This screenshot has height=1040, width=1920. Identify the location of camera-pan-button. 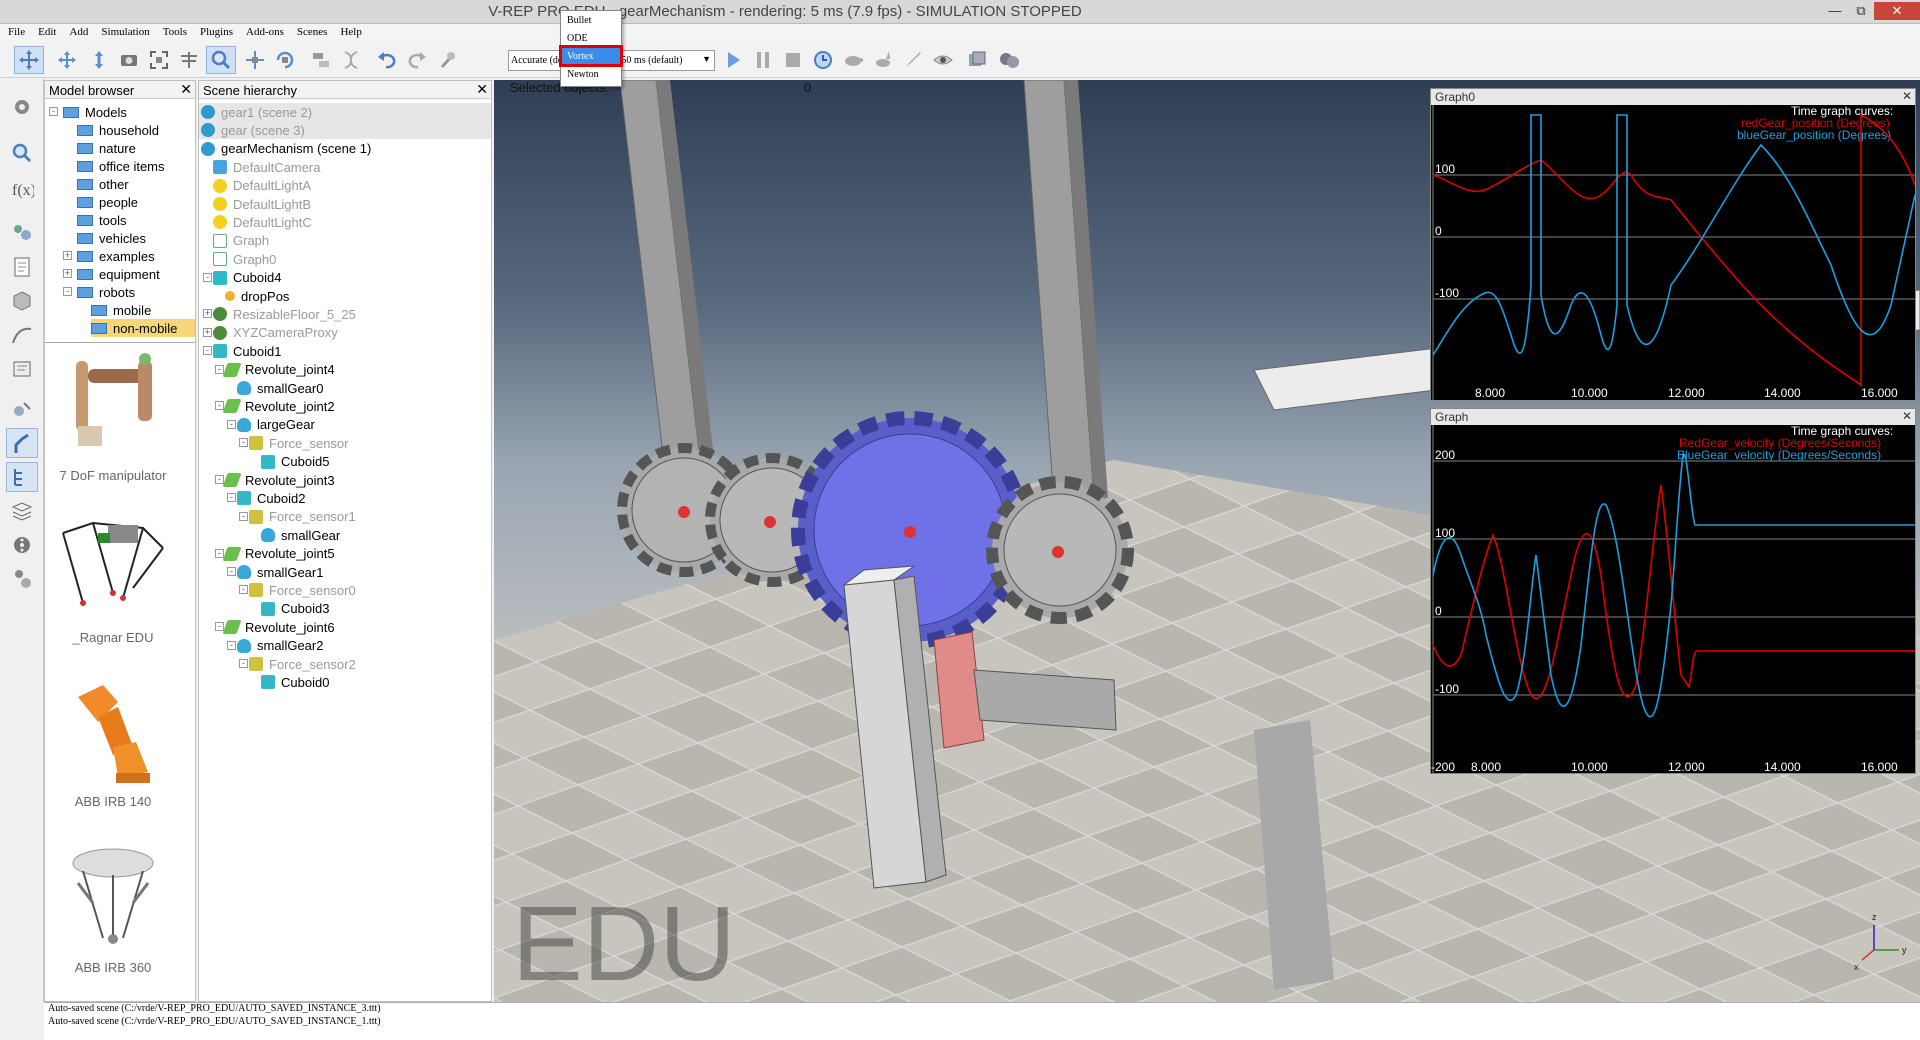
(29, 60).